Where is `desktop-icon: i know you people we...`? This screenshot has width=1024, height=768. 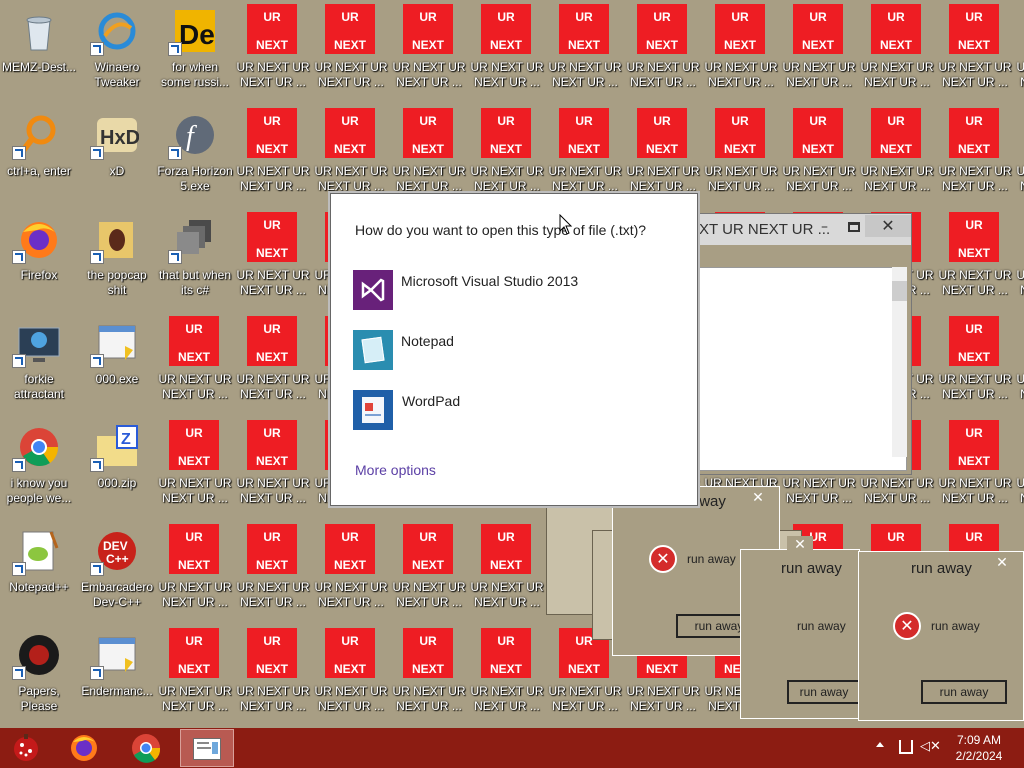 desktop-icon: i know you people we... is located at coordinates (39, 470).